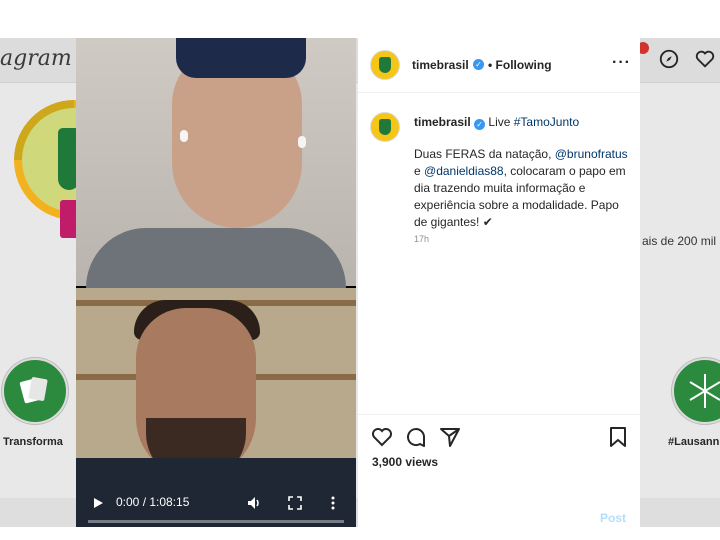 Image resolution: width=720 pixels, height=540 pixels. What do you see at coordinates (184, 136) in the screenshot?
I see `person1-earbud-left` at bounding box center [184, 136].